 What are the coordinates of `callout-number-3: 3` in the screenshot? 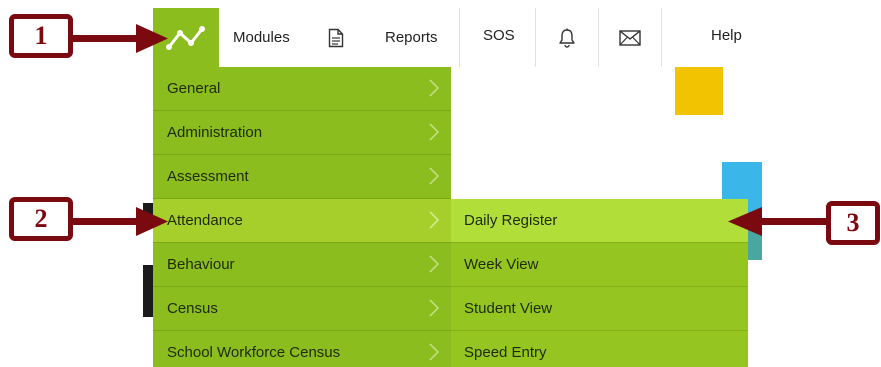 It's located at (853, 223).